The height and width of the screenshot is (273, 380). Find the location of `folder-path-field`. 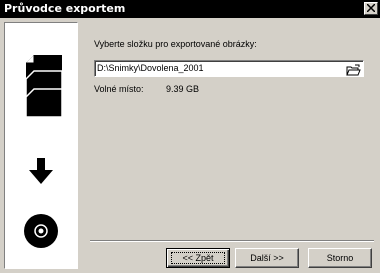

folder-path-field is located at coordinates (229, 68).